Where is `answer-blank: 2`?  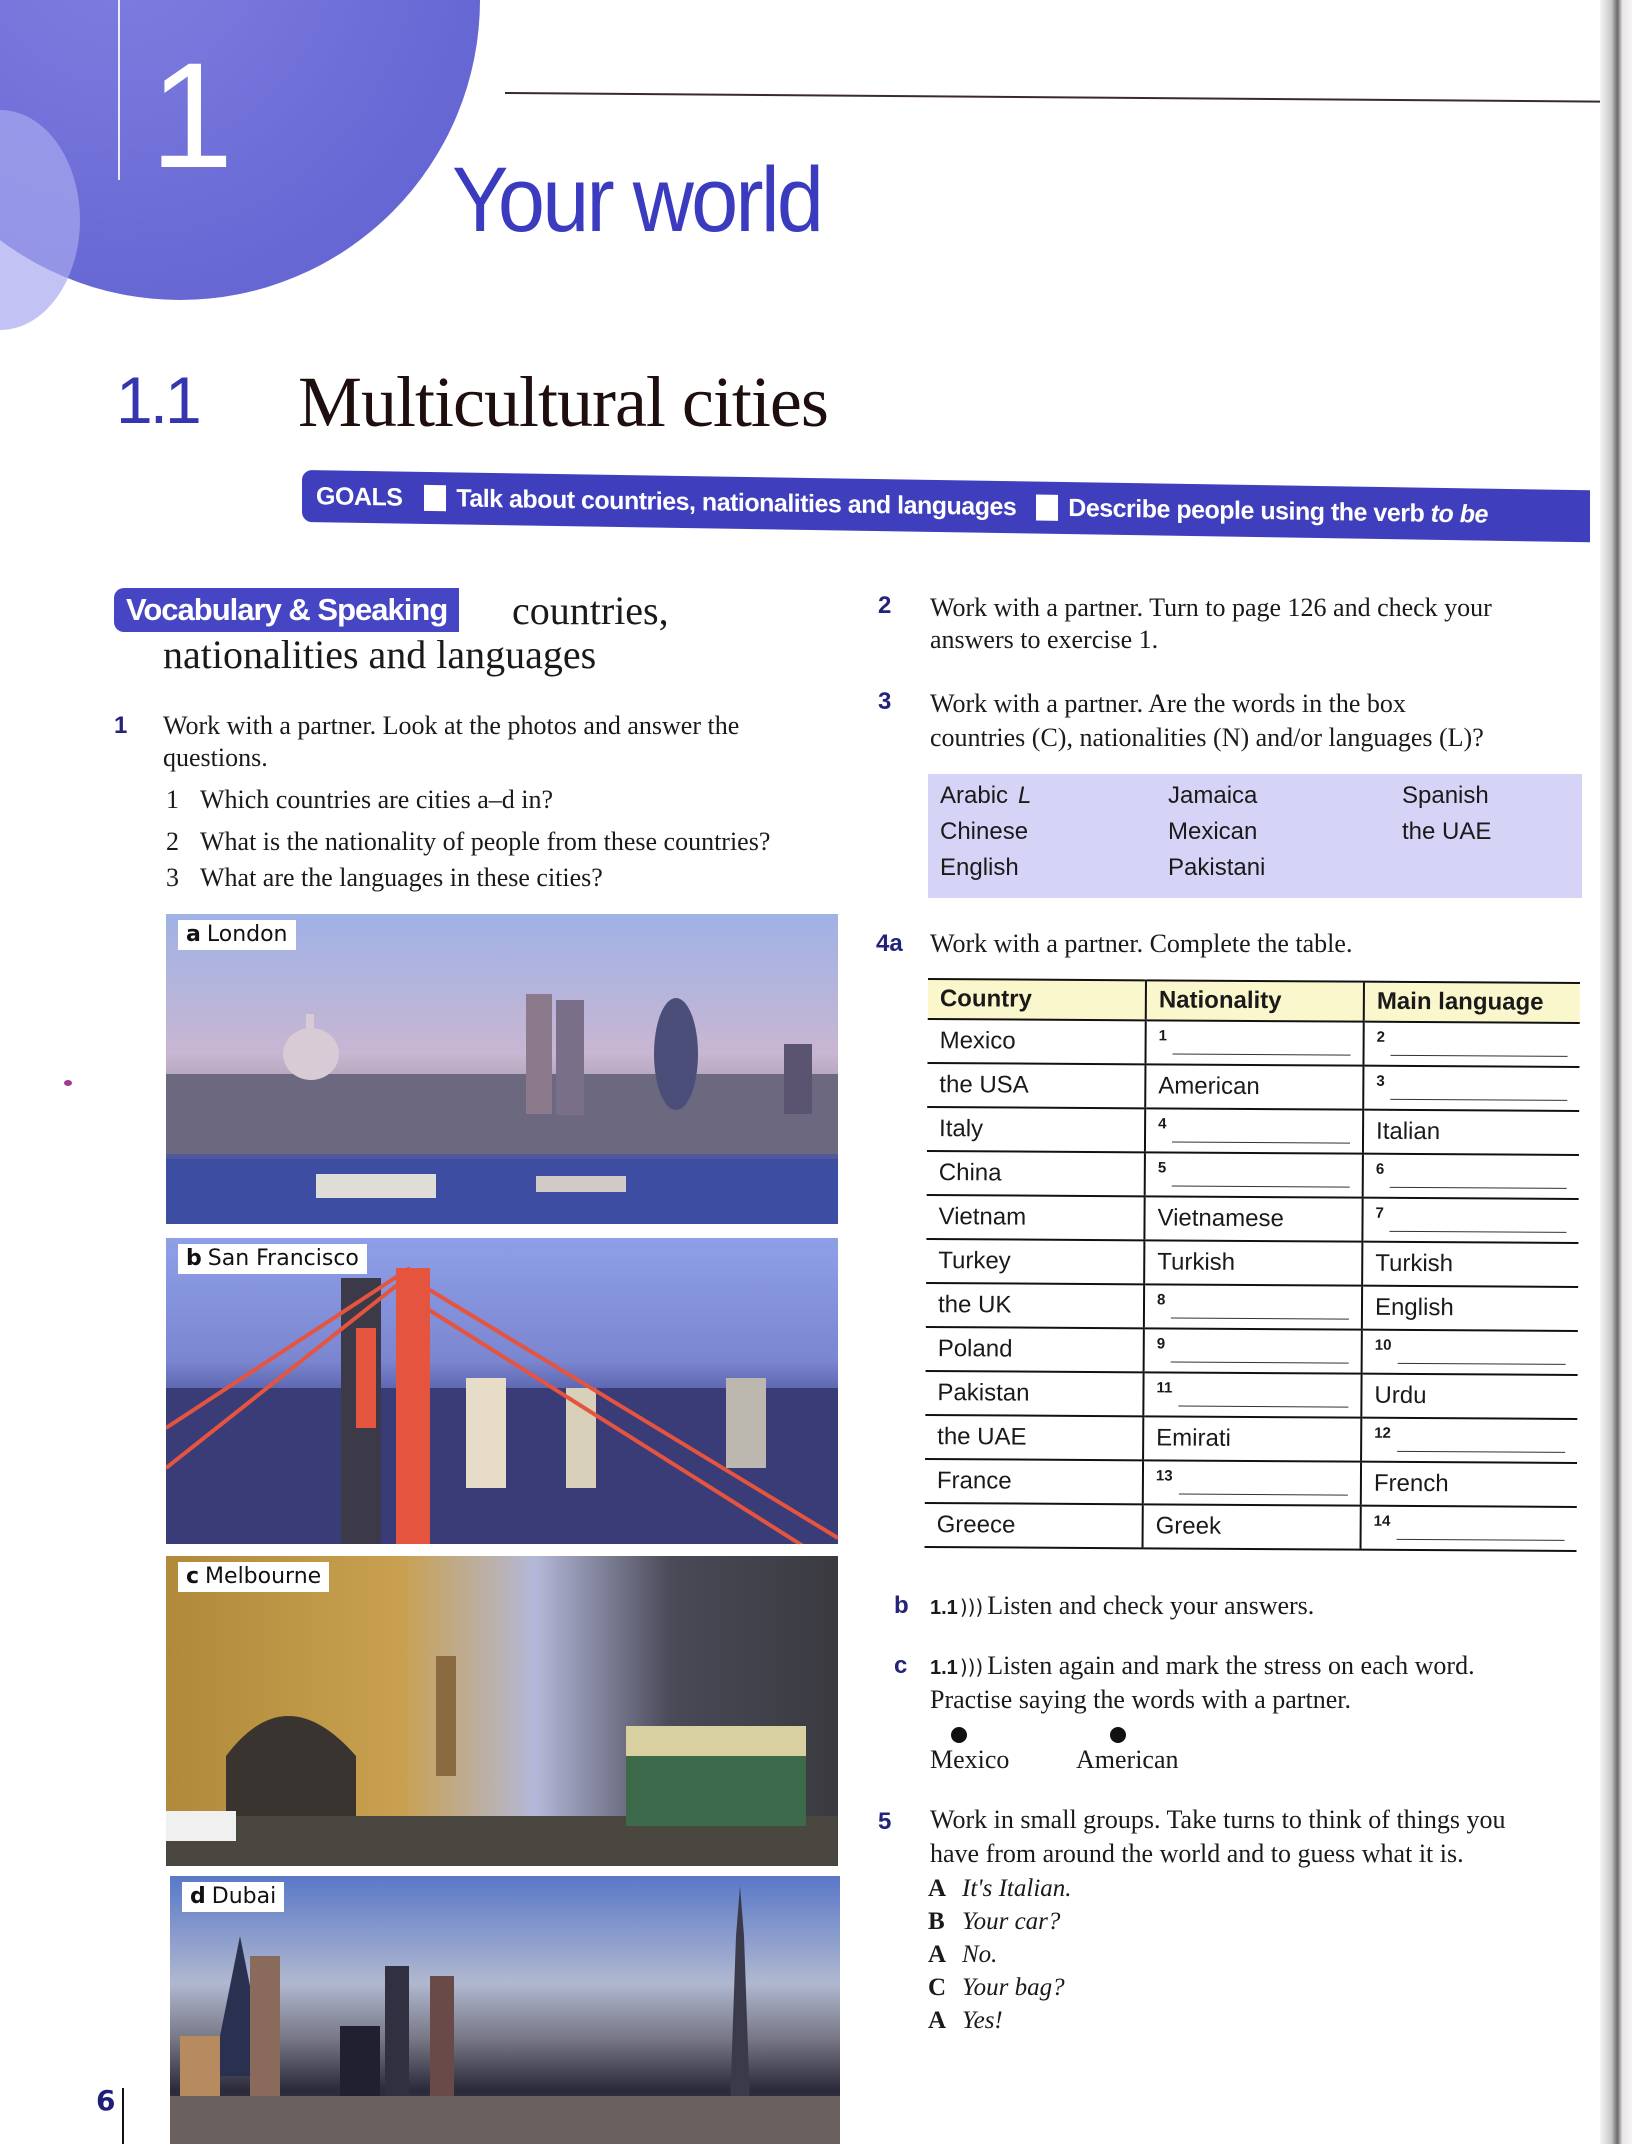
answer-blank: 2 is located at coordinates (1472, 1042).